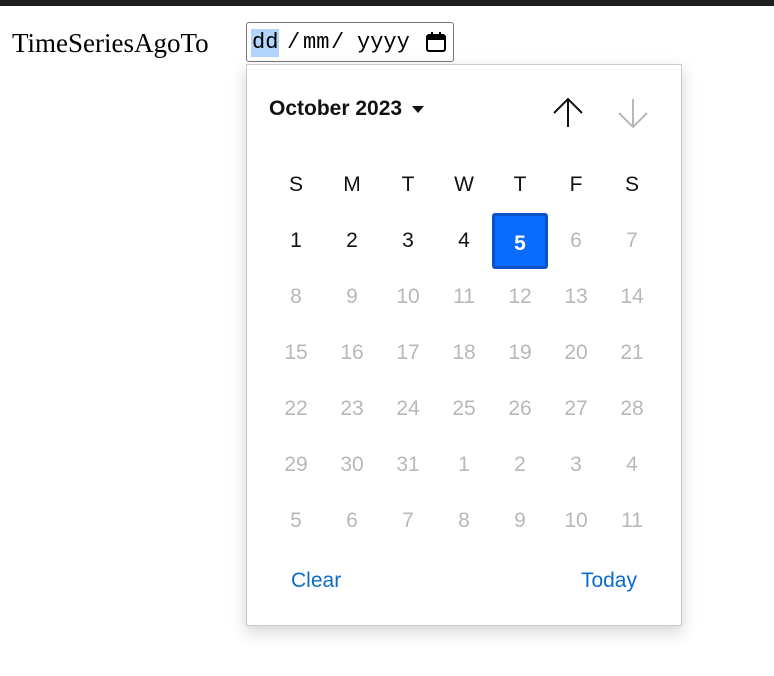  I want to click on date-year-segment: yyyy, so click(383, 43).